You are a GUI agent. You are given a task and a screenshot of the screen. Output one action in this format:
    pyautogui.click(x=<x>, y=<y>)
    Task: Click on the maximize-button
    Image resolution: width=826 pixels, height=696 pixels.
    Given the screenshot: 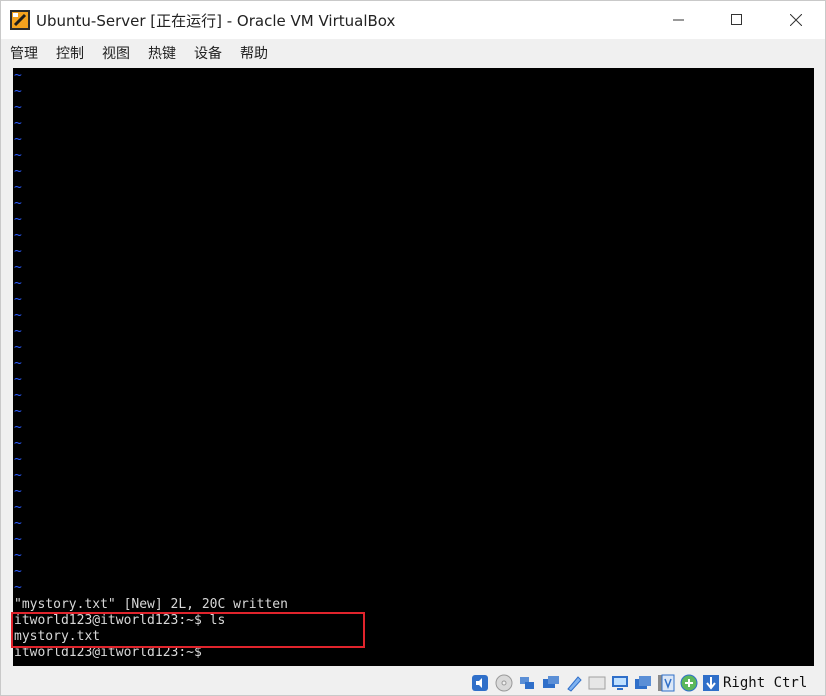 What is the action you would take?
    pyautogui.click(x=737, y=20)
    